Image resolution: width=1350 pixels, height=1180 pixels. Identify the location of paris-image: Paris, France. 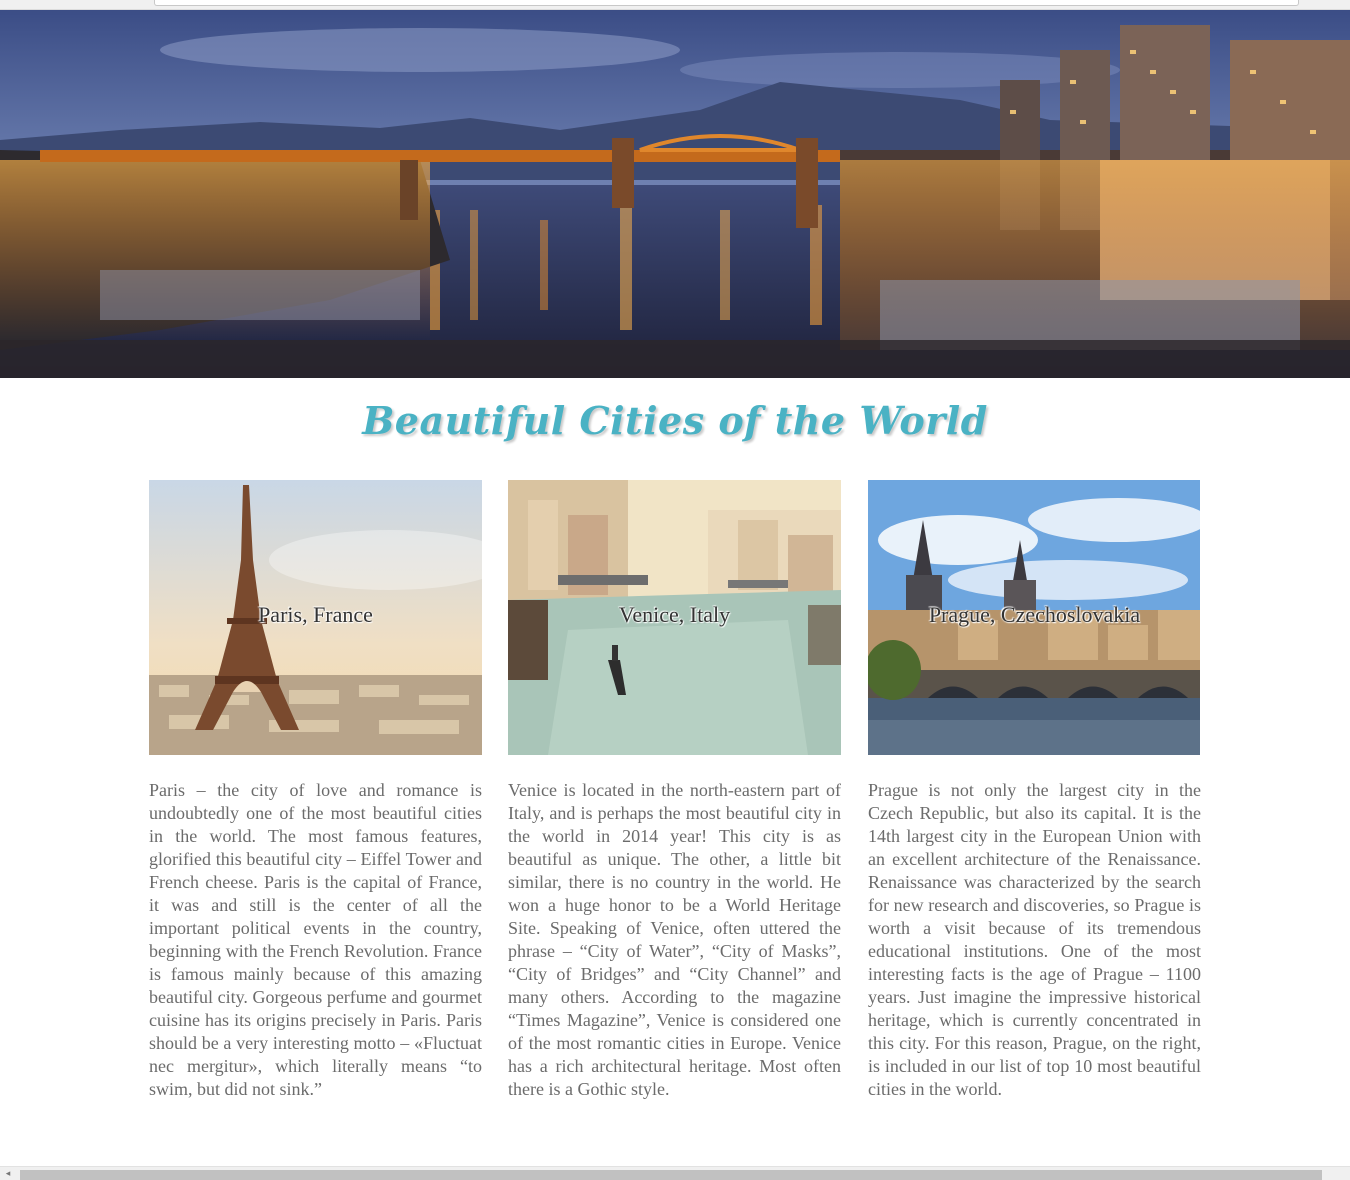
(315, 617).